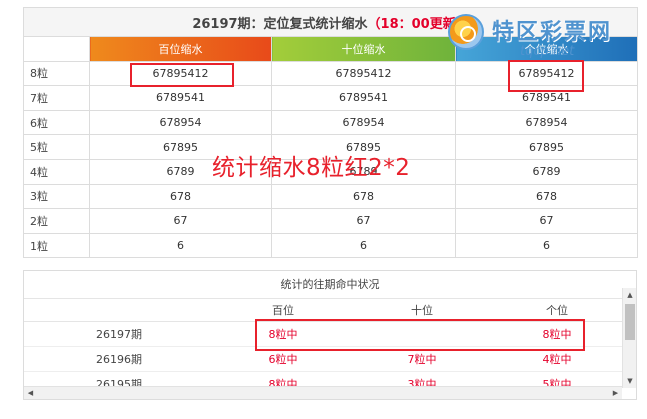 The image size is (647, 419). What do you see at coordinates (180, 221) in the screenshot?
I see `cell-hundreds: 67` at bounding box center [180, 221].